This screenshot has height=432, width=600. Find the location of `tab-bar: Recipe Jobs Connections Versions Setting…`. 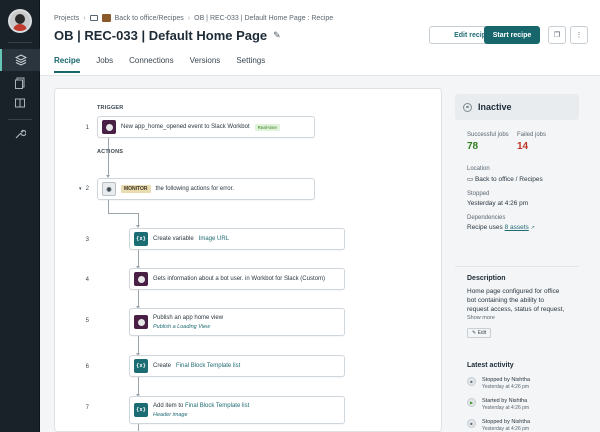

tab-bar: Recipe Jobs Connections Versions Setting… is located at coordinates (159, 64).